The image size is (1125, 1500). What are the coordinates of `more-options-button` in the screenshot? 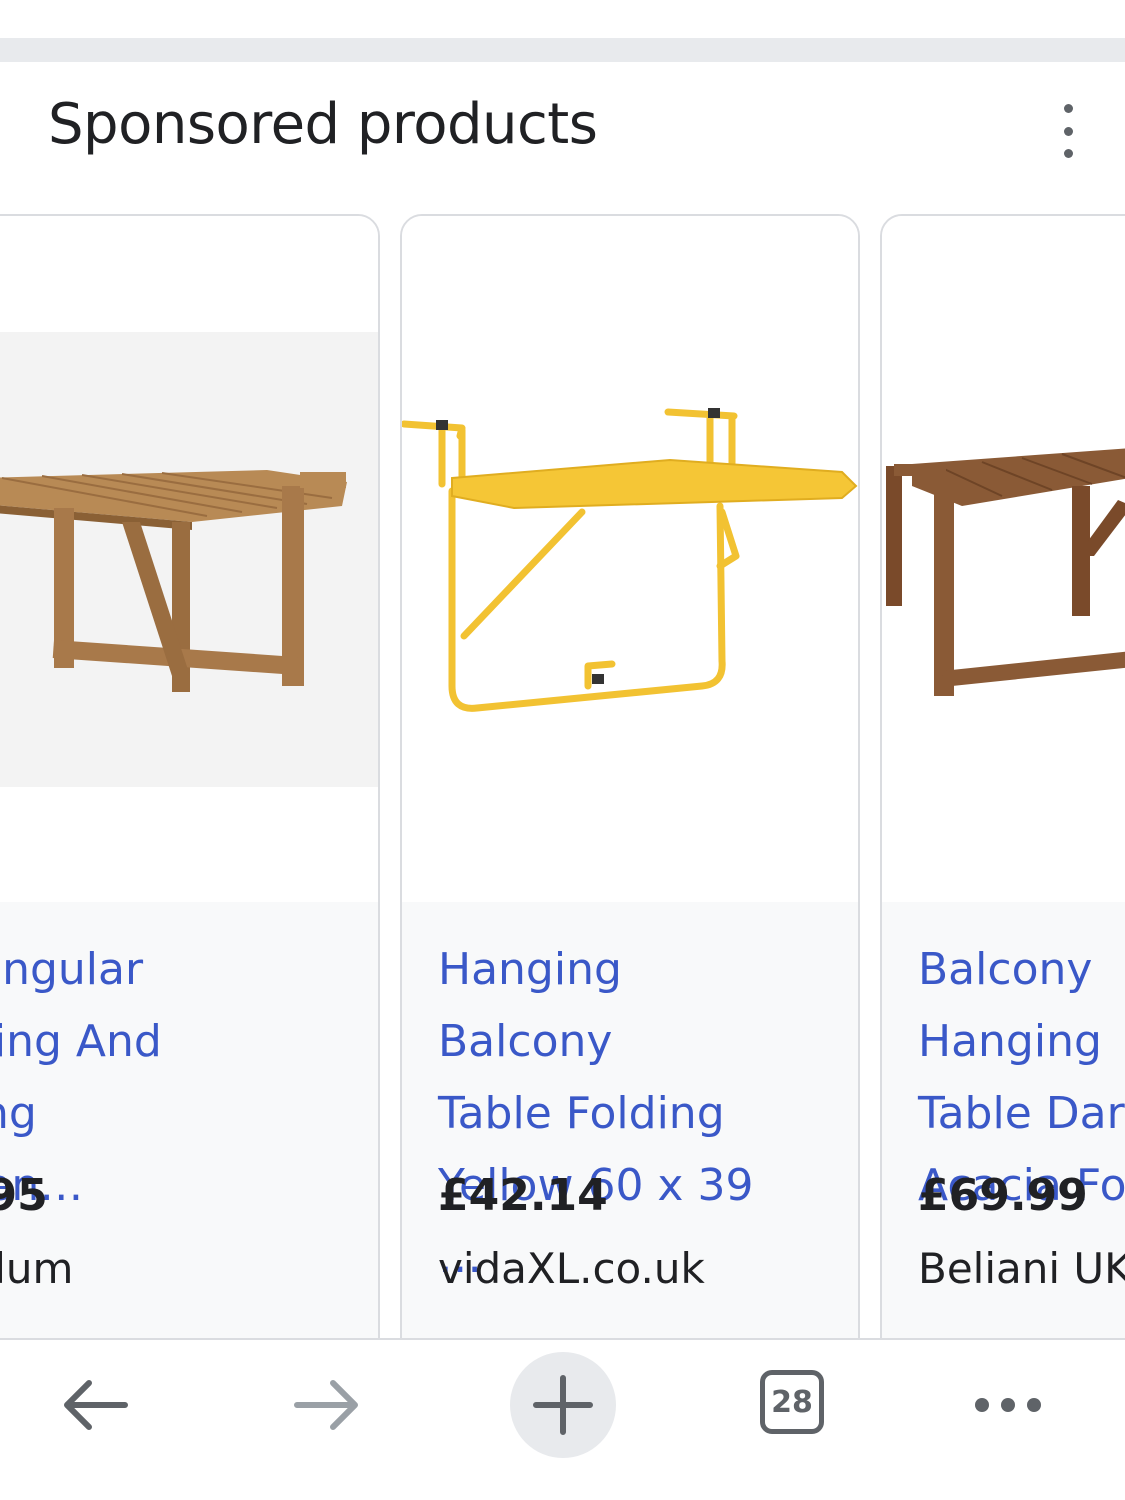 It's located at (1008, 1405).